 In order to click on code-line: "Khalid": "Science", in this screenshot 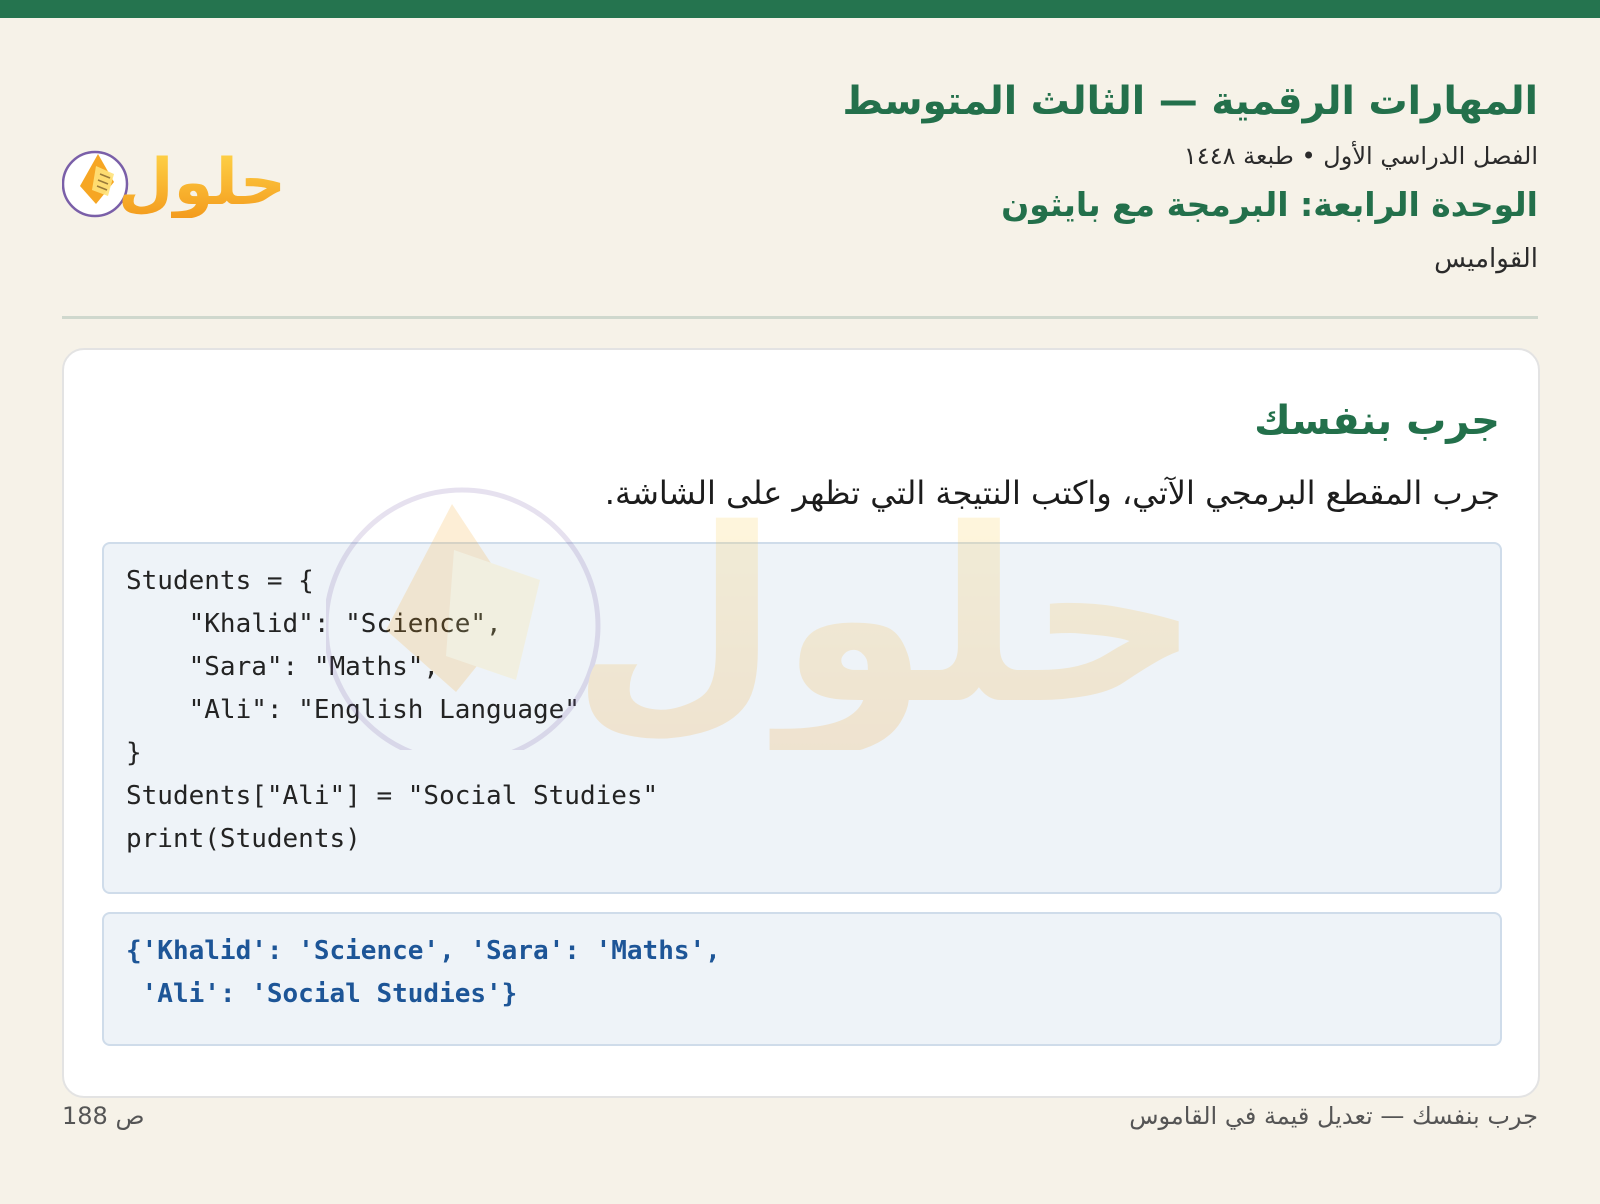, I will do `click(314, 624)`.